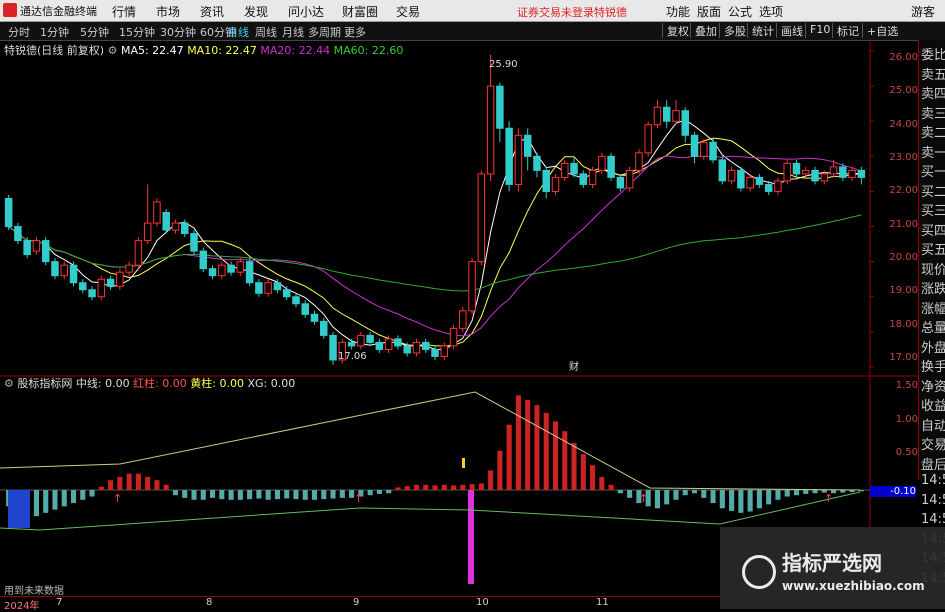 Image resolution: width=945 pixels, height=612 pixels. I want to click on period-tab-weekly: 周线, so click(266, 32).